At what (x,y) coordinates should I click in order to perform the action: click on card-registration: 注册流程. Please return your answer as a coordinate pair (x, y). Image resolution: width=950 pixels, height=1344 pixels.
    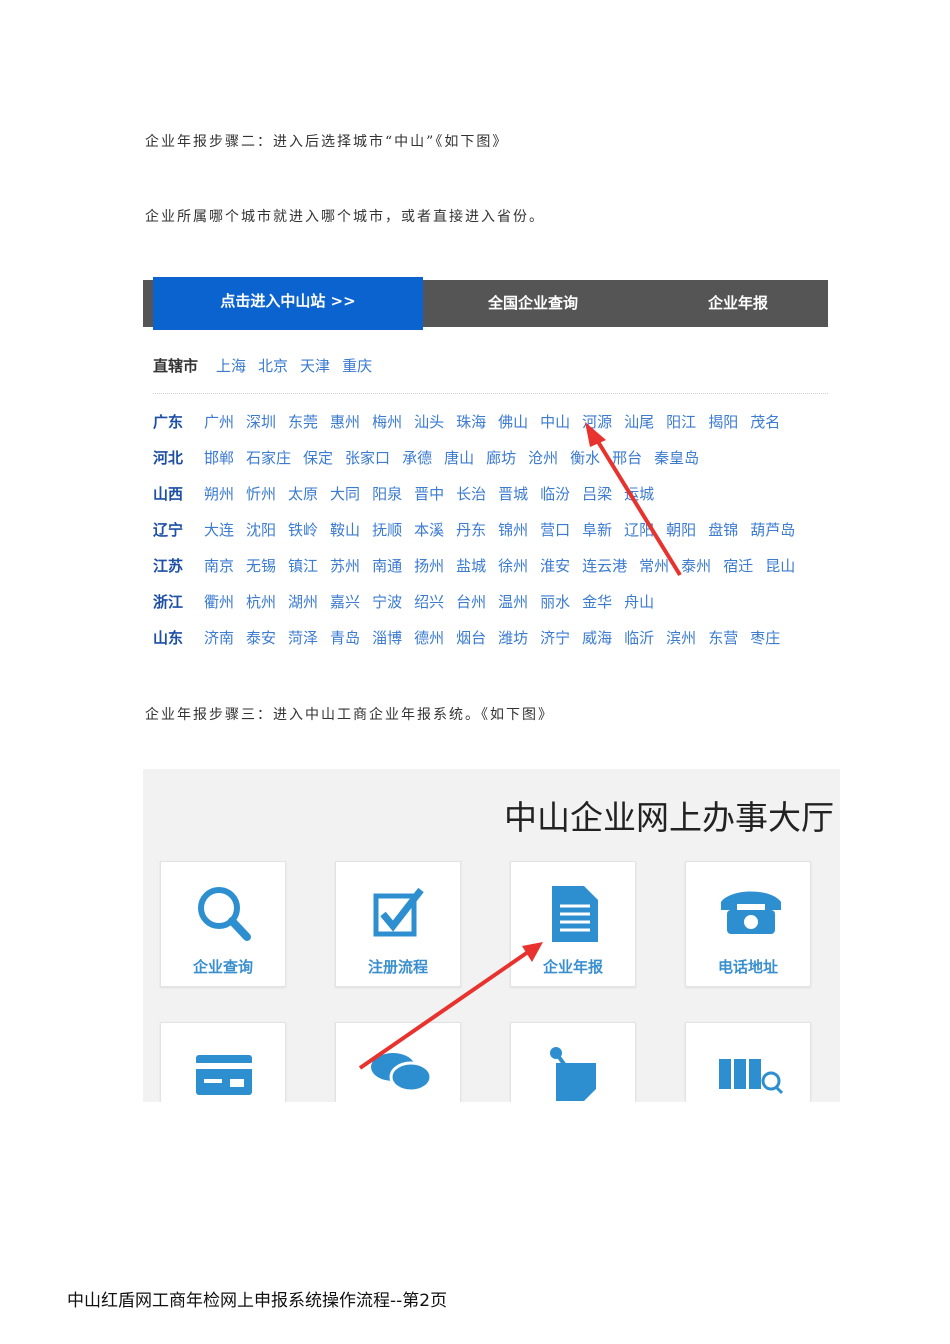
    Looking at the image, I should click on (398, 924).